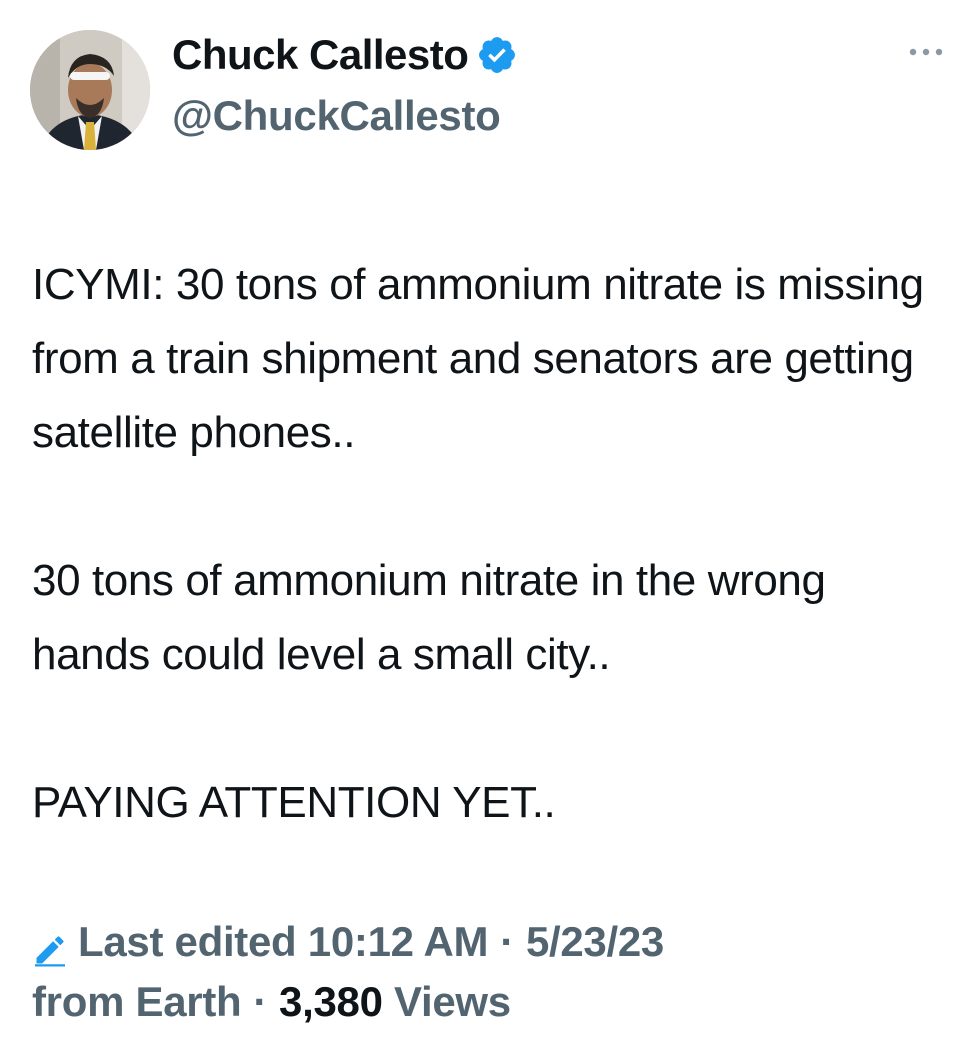 This screenshot has height=1054, width=974. I want to click on tweet-date: 5/23/23, so click(595, 942).